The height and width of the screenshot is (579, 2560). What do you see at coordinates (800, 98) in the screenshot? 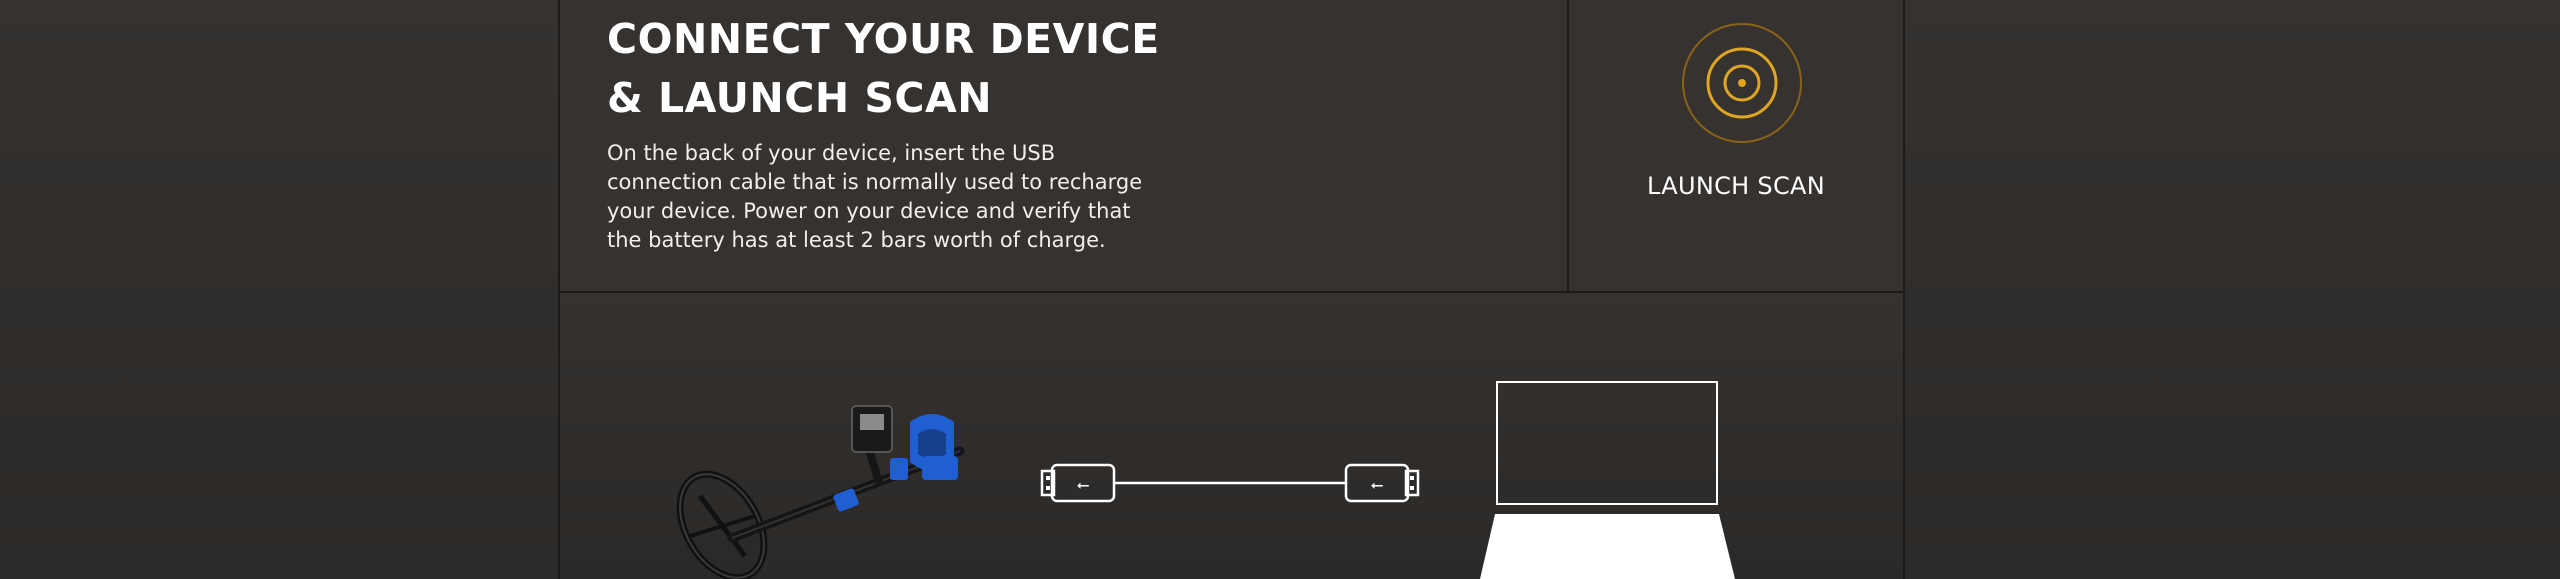
I see `page-title-line2: & LAUNCH SCAN` at bounding box center [800, 98].